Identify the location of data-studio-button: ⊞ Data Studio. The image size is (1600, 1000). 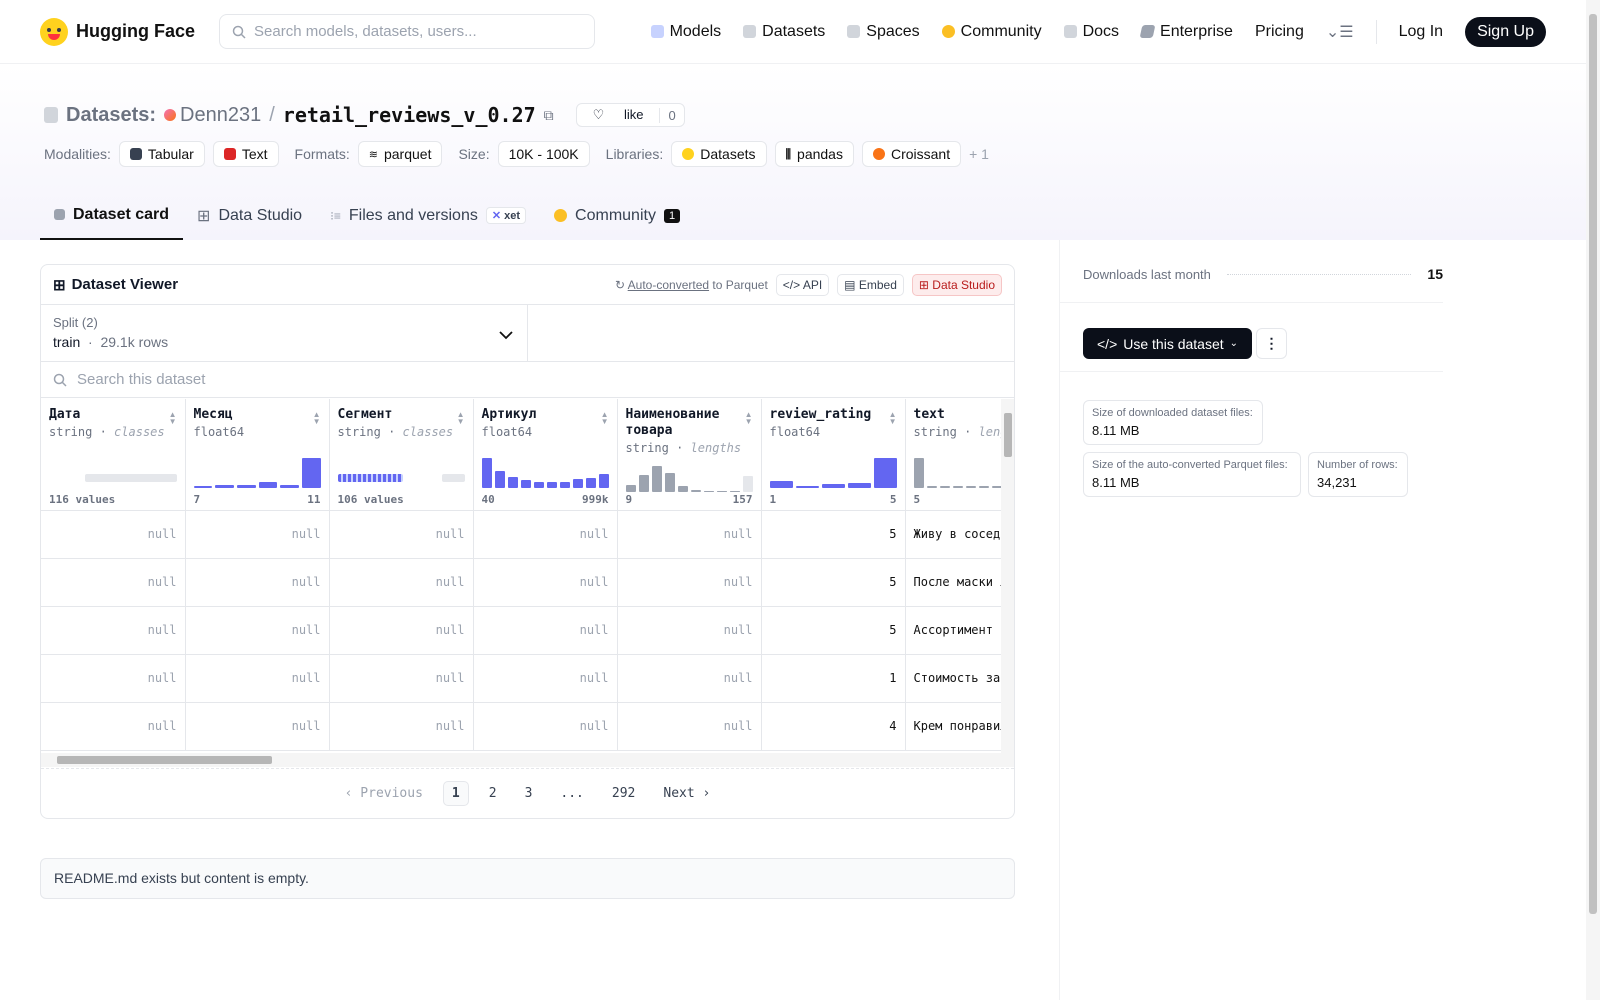
(956, 284).